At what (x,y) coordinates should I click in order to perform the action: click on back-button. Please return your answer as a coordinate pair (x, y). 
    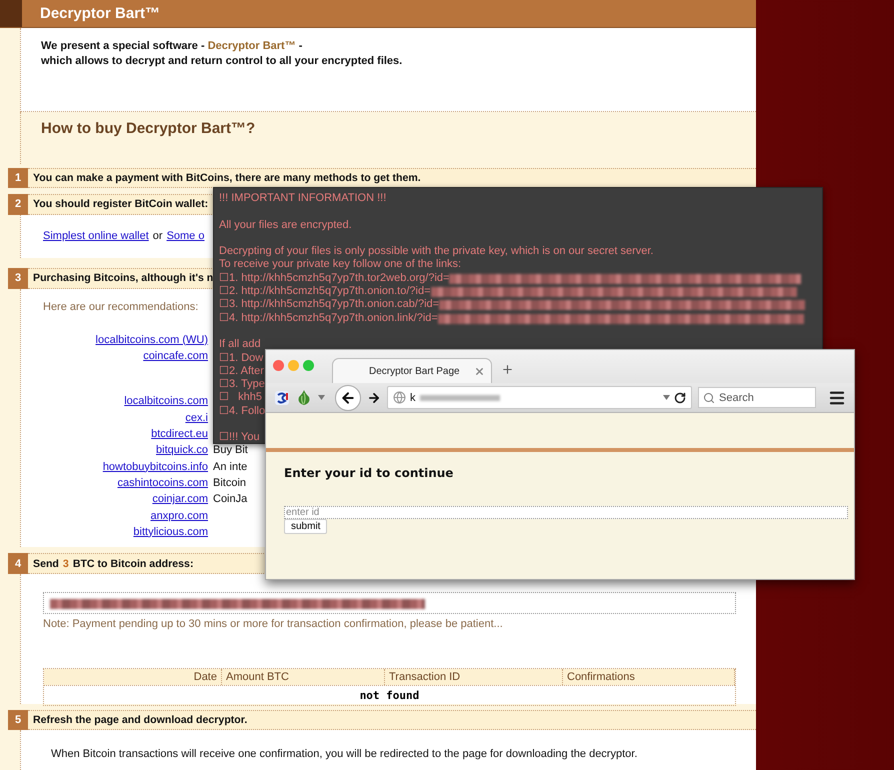
    Looking at the image, I should click on (348, 397).